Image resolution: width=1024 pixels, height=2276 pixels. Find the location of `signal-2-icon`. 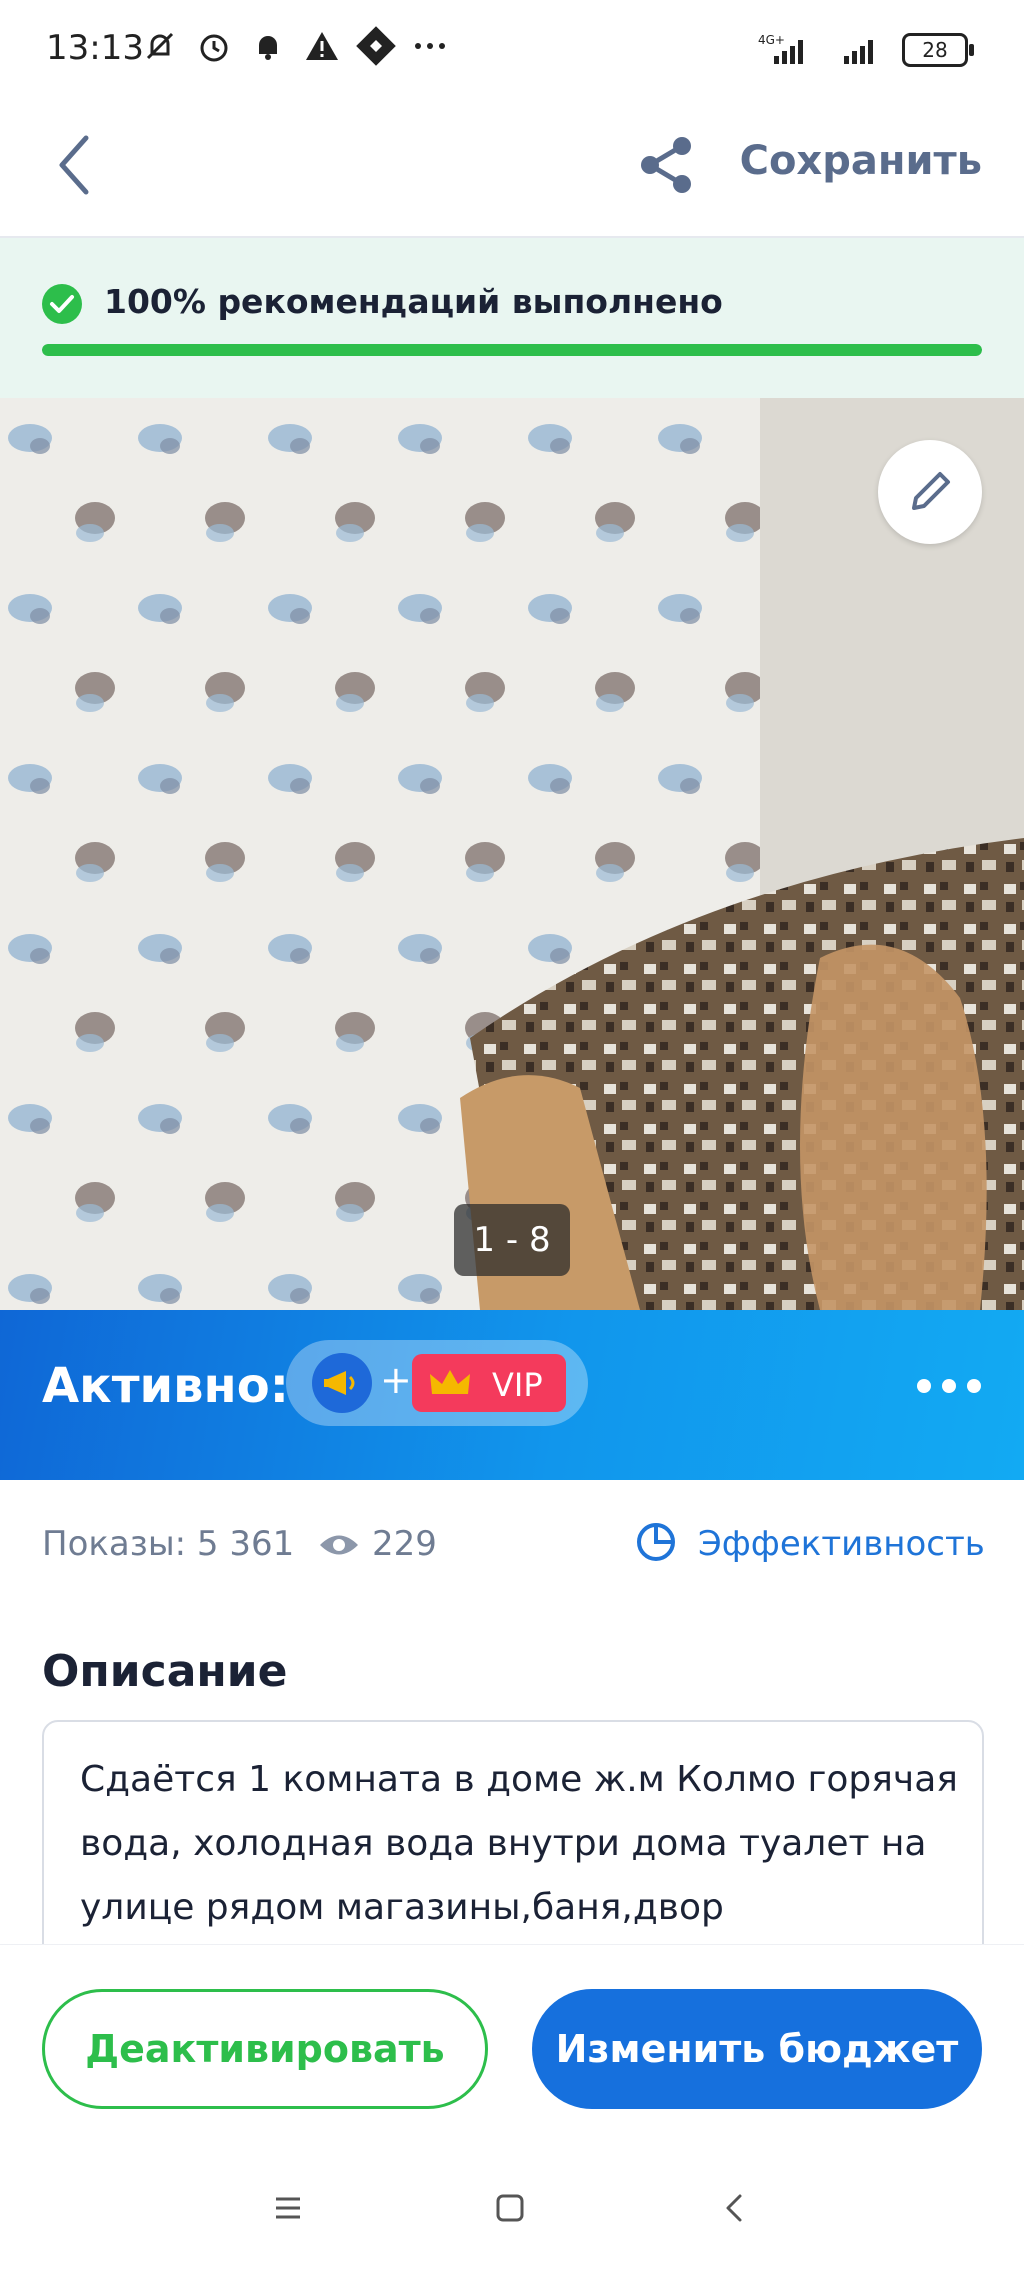

signal-2-icon is located at coordinates (858, 52).